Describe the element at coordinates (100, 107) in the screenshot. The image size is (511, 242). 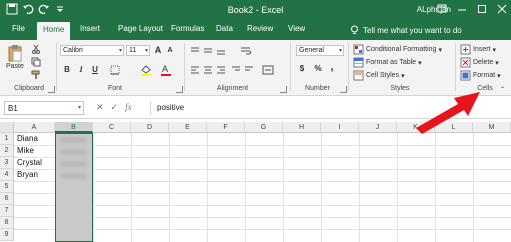
I see `cancel-icon: ✕` at that location.